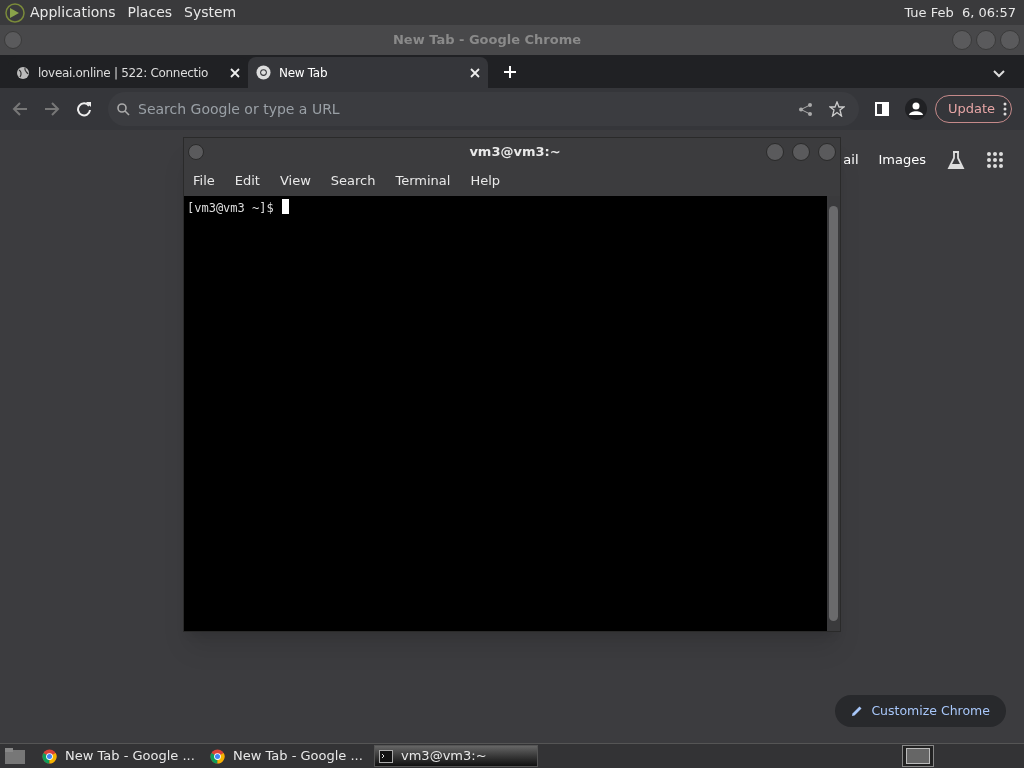 The height and width of the screenshot is (768, 1024). I want to click on taskbar-item: vm3@vm3:~, so click(456, 756).